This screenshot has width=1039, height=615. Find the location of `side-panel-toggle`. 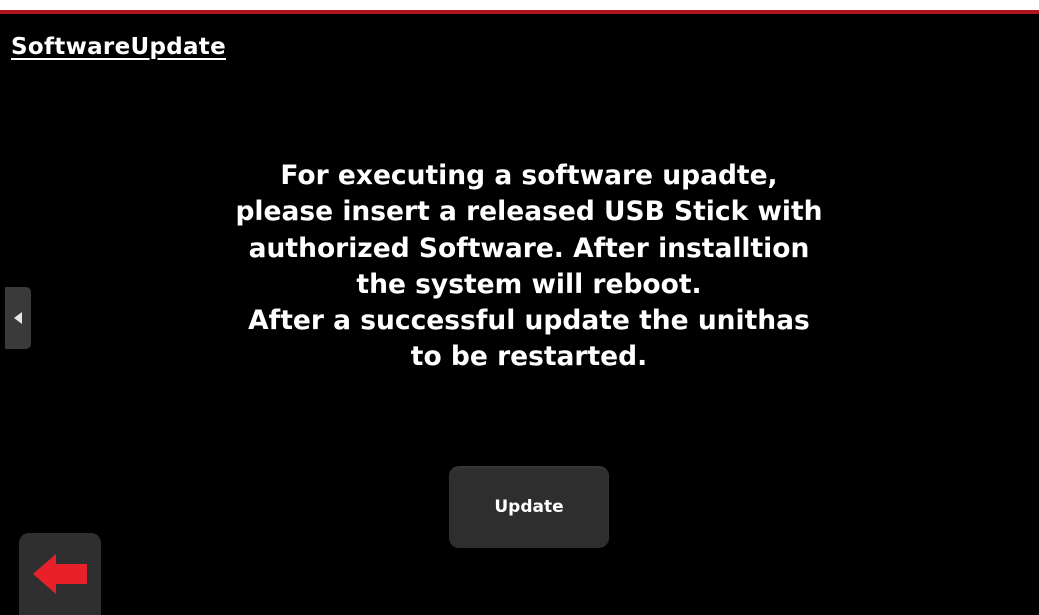

side-panel-toggle is located at coordinates (18, 318).